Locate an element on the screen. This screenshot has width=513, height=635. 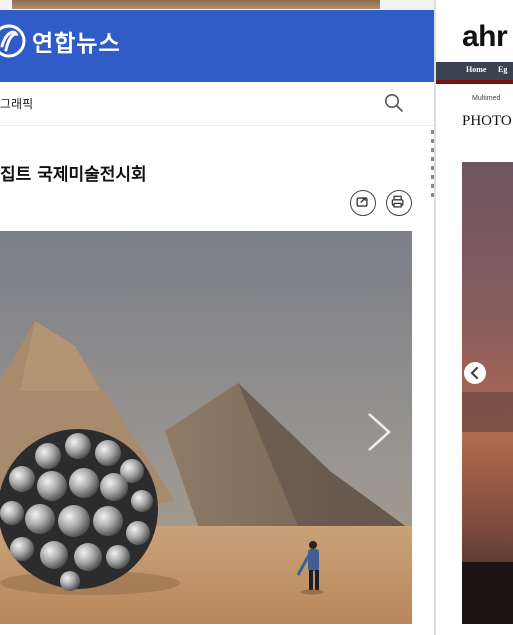
breadcrumb: Multimed is located at coordinates (486, 98).